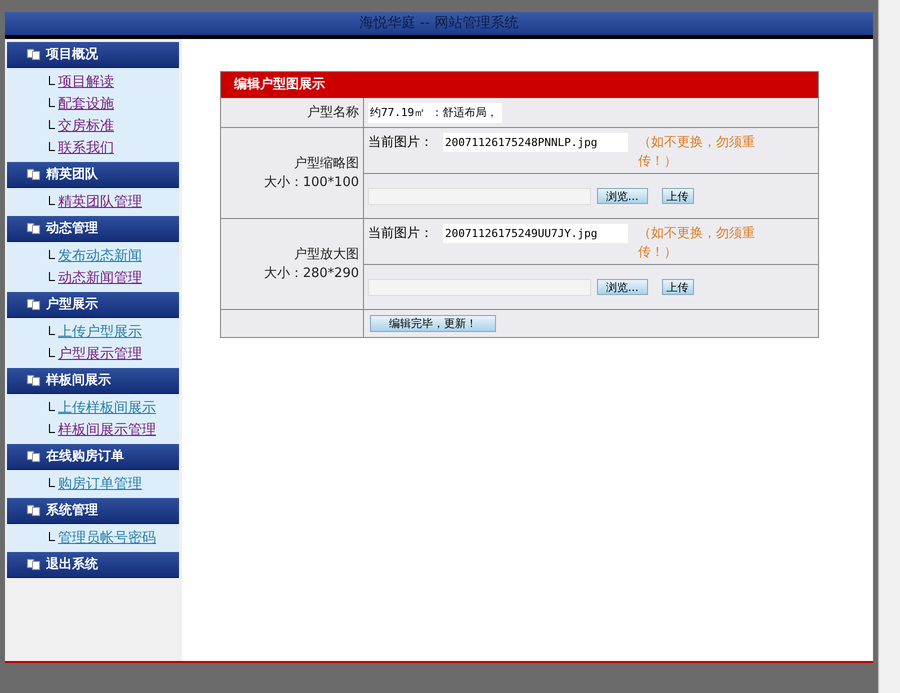 The width and height of the screenshot is (900, 693). What do you see at coordinates (438, 23) in the screenshot?
I see `window-title: 海悦华庭 -- 网站管理系统` at bounding box center [438, 23].